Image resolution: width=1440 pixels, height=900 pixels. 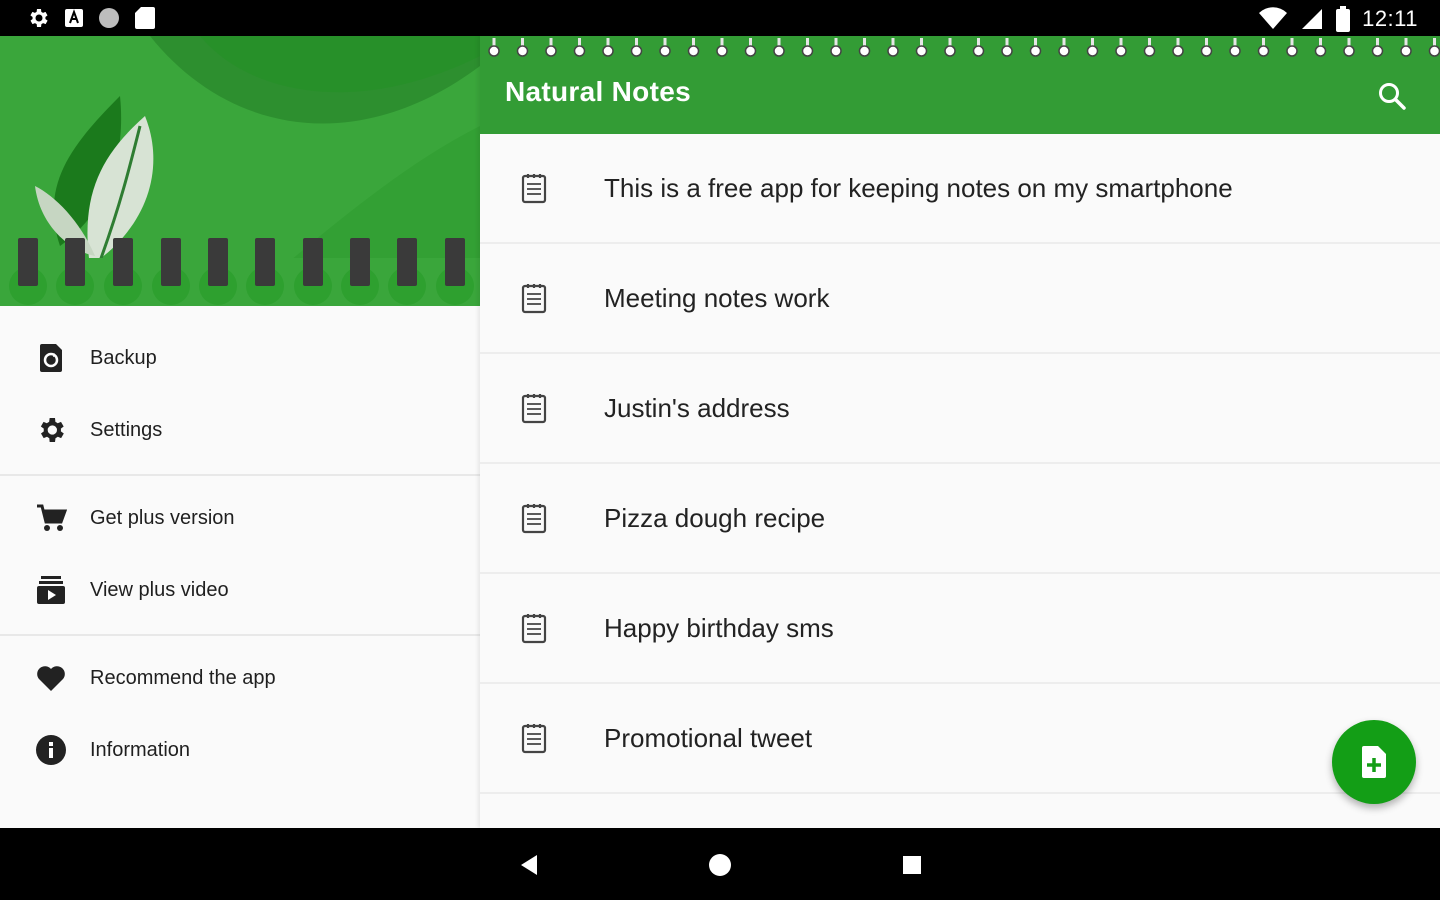 I want to click on system-nav-bar, so click(x=720, y=864).